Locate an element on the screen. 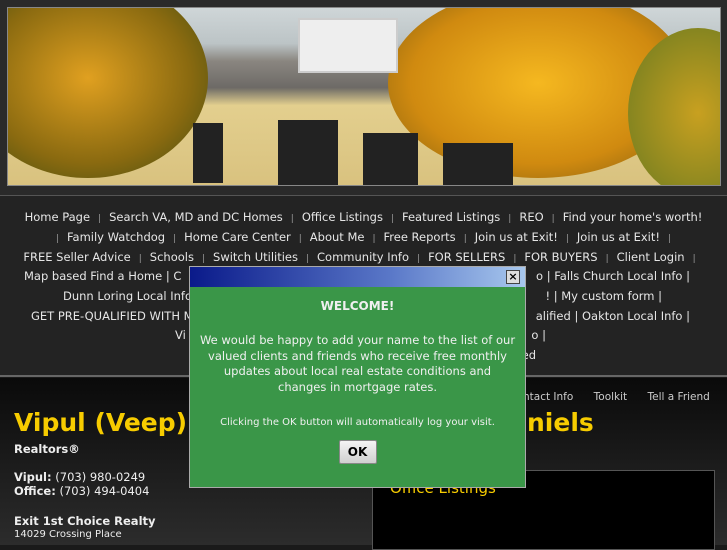 Image resolution: width=727 pixels, height=550 pixels. agent-name-end: niels is located at coordinates (560, 422).